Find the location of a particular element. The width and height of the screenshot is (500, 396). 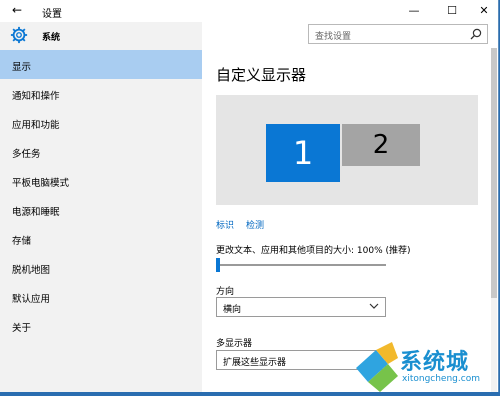

page-title: 自定义显示器 is located at coordinates (261, 75).